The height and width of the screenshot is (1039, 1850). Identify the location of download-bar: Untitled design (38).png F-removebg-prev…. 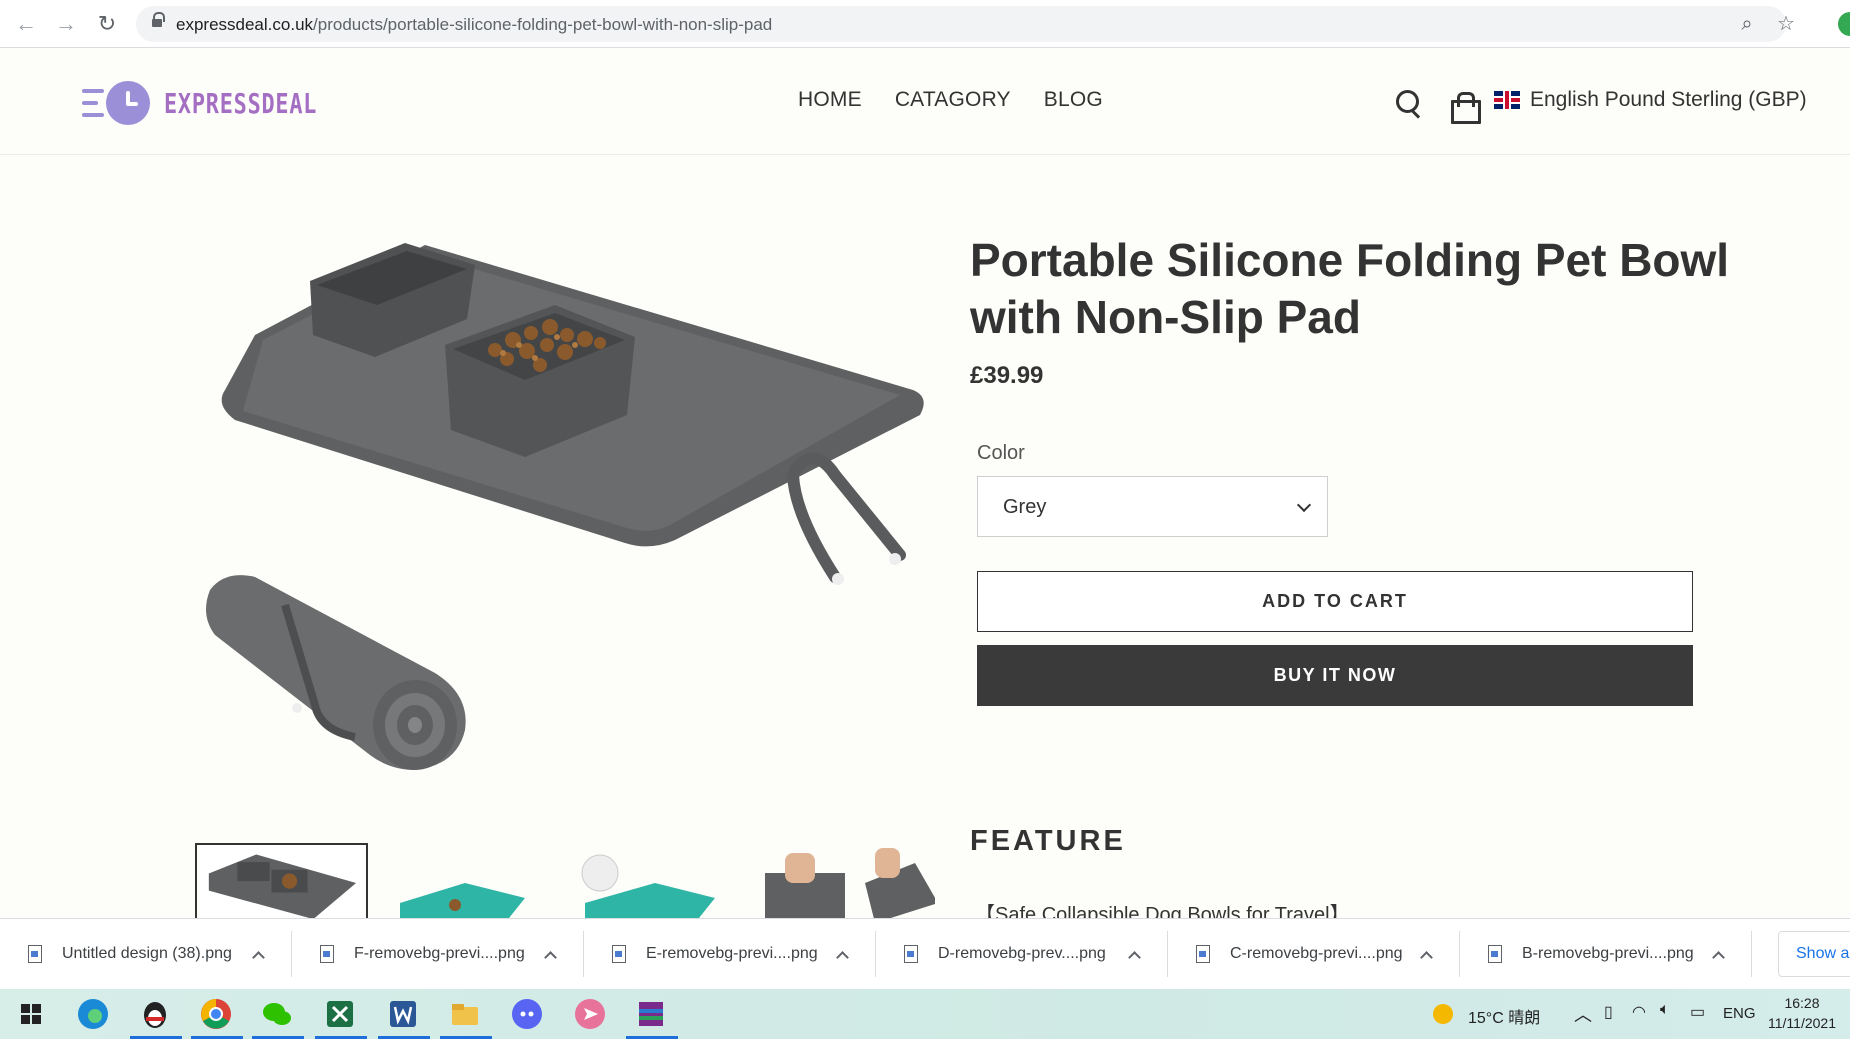
(925, 953).